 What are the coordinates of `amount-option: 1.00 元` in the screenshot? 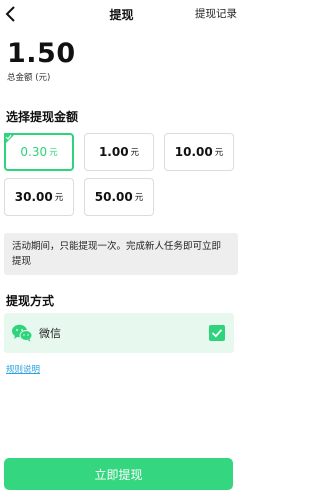 It's located at (119, 152).